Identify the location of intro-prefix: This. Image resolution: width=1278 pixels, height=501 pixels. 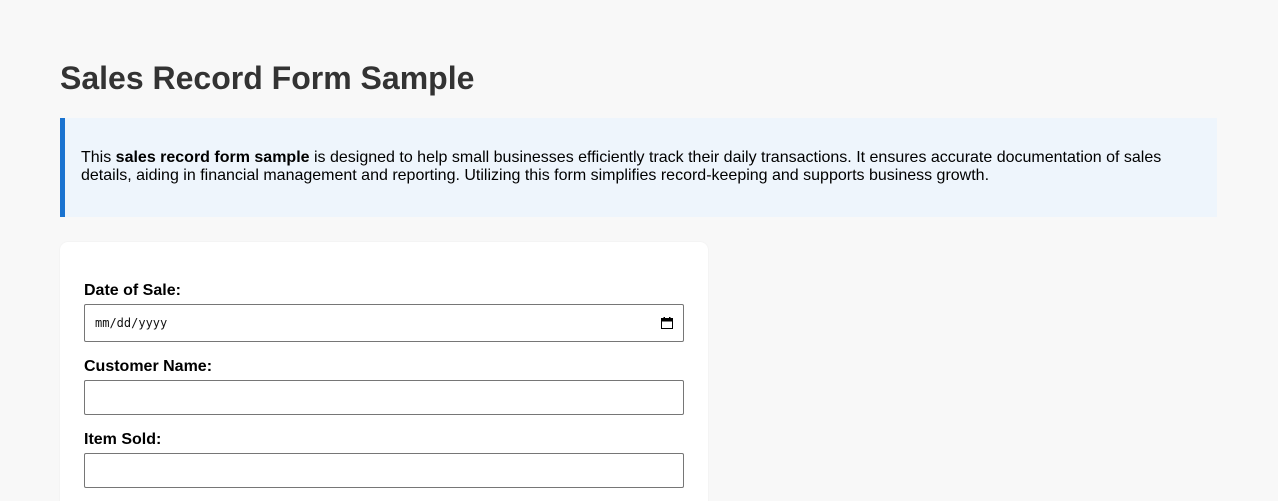
(98, 157).